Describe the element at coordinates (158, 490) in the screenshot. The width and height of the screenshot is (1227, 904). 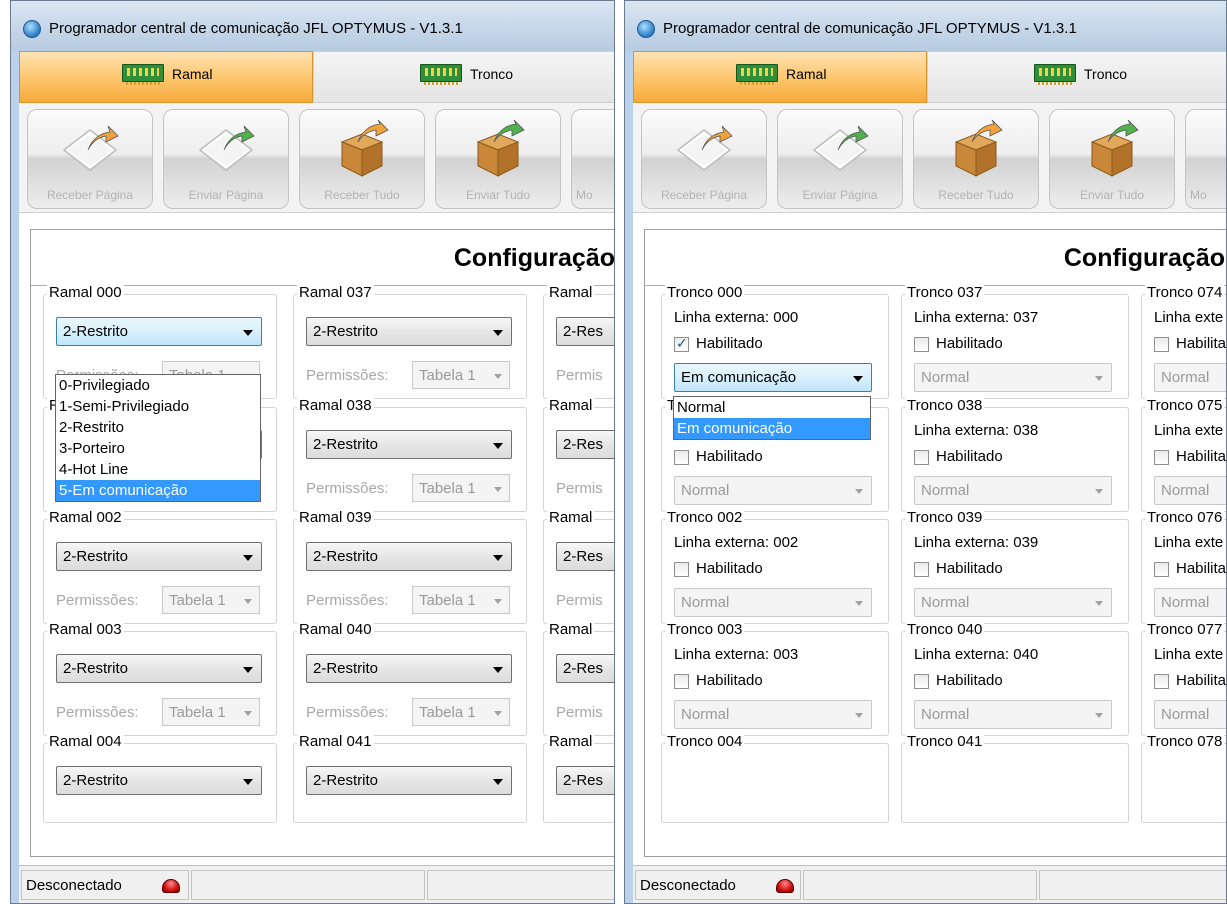
I see `dropdown-option: 5-Em comunicação` at that location.